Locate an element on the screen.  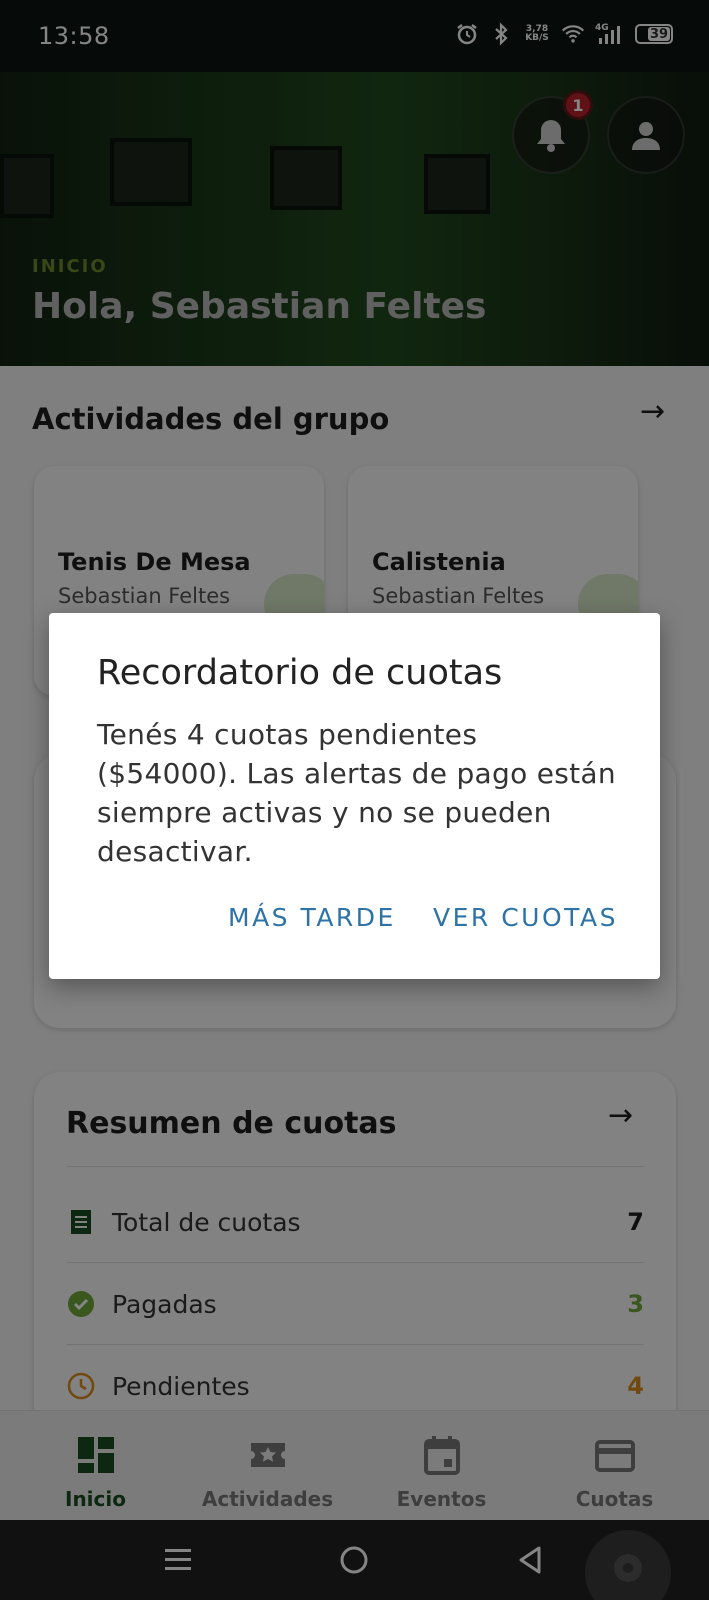
later-button: MÁS TARDE is located at coordinates (312, 917).